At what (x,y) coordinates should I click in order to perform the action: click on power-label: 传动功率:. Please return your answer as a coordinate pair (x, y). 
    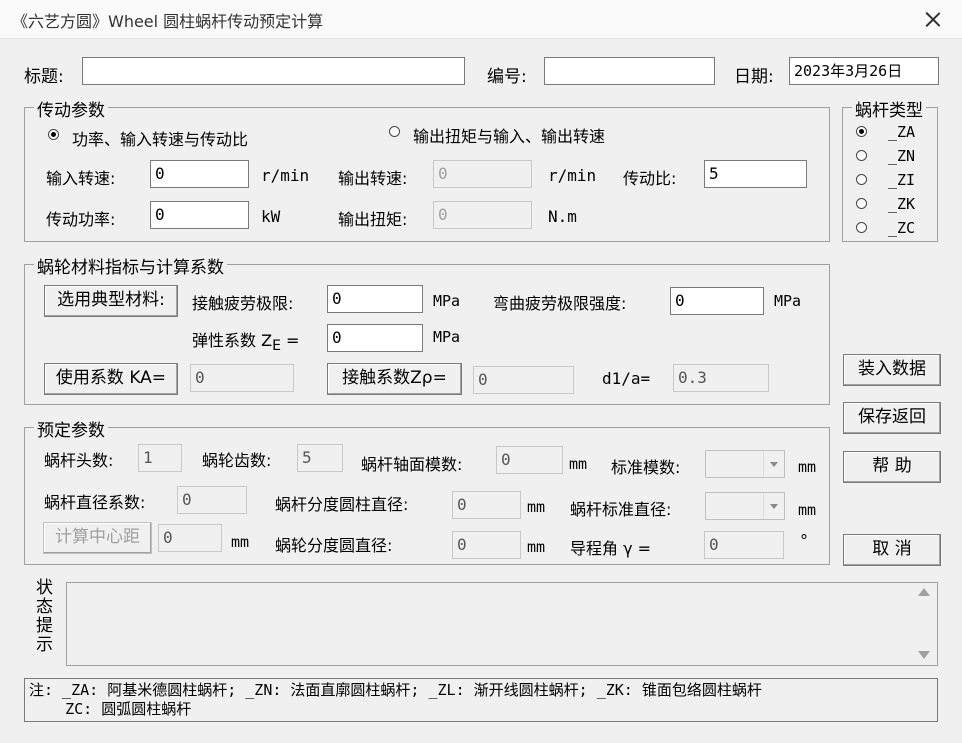
    Looking at the image, I should click on (81, 219).